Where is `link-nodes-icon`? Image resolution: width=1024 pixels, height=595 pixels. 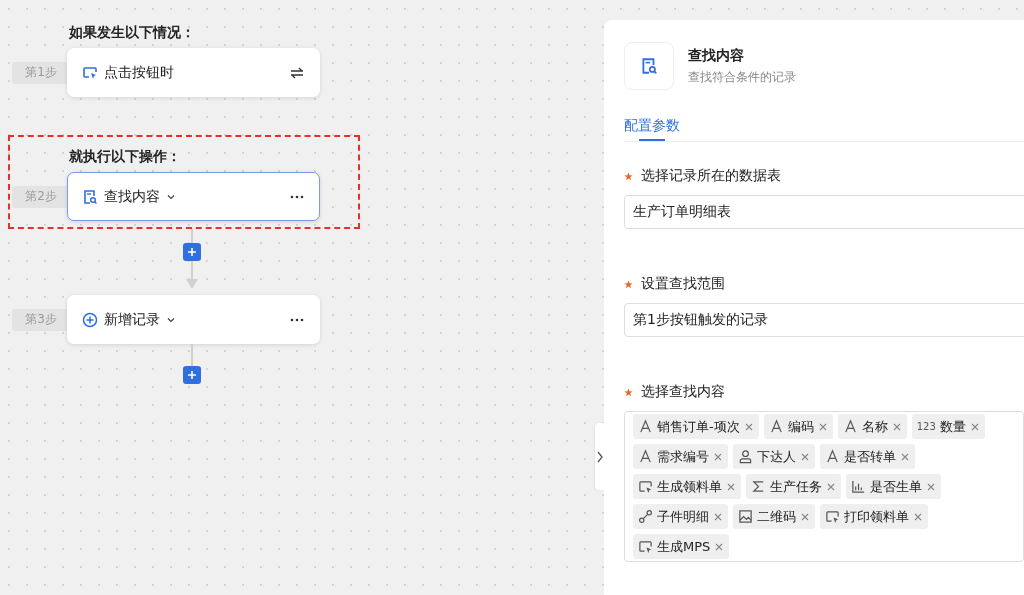 link-nodes-icon is located at coordinates (645, 516).